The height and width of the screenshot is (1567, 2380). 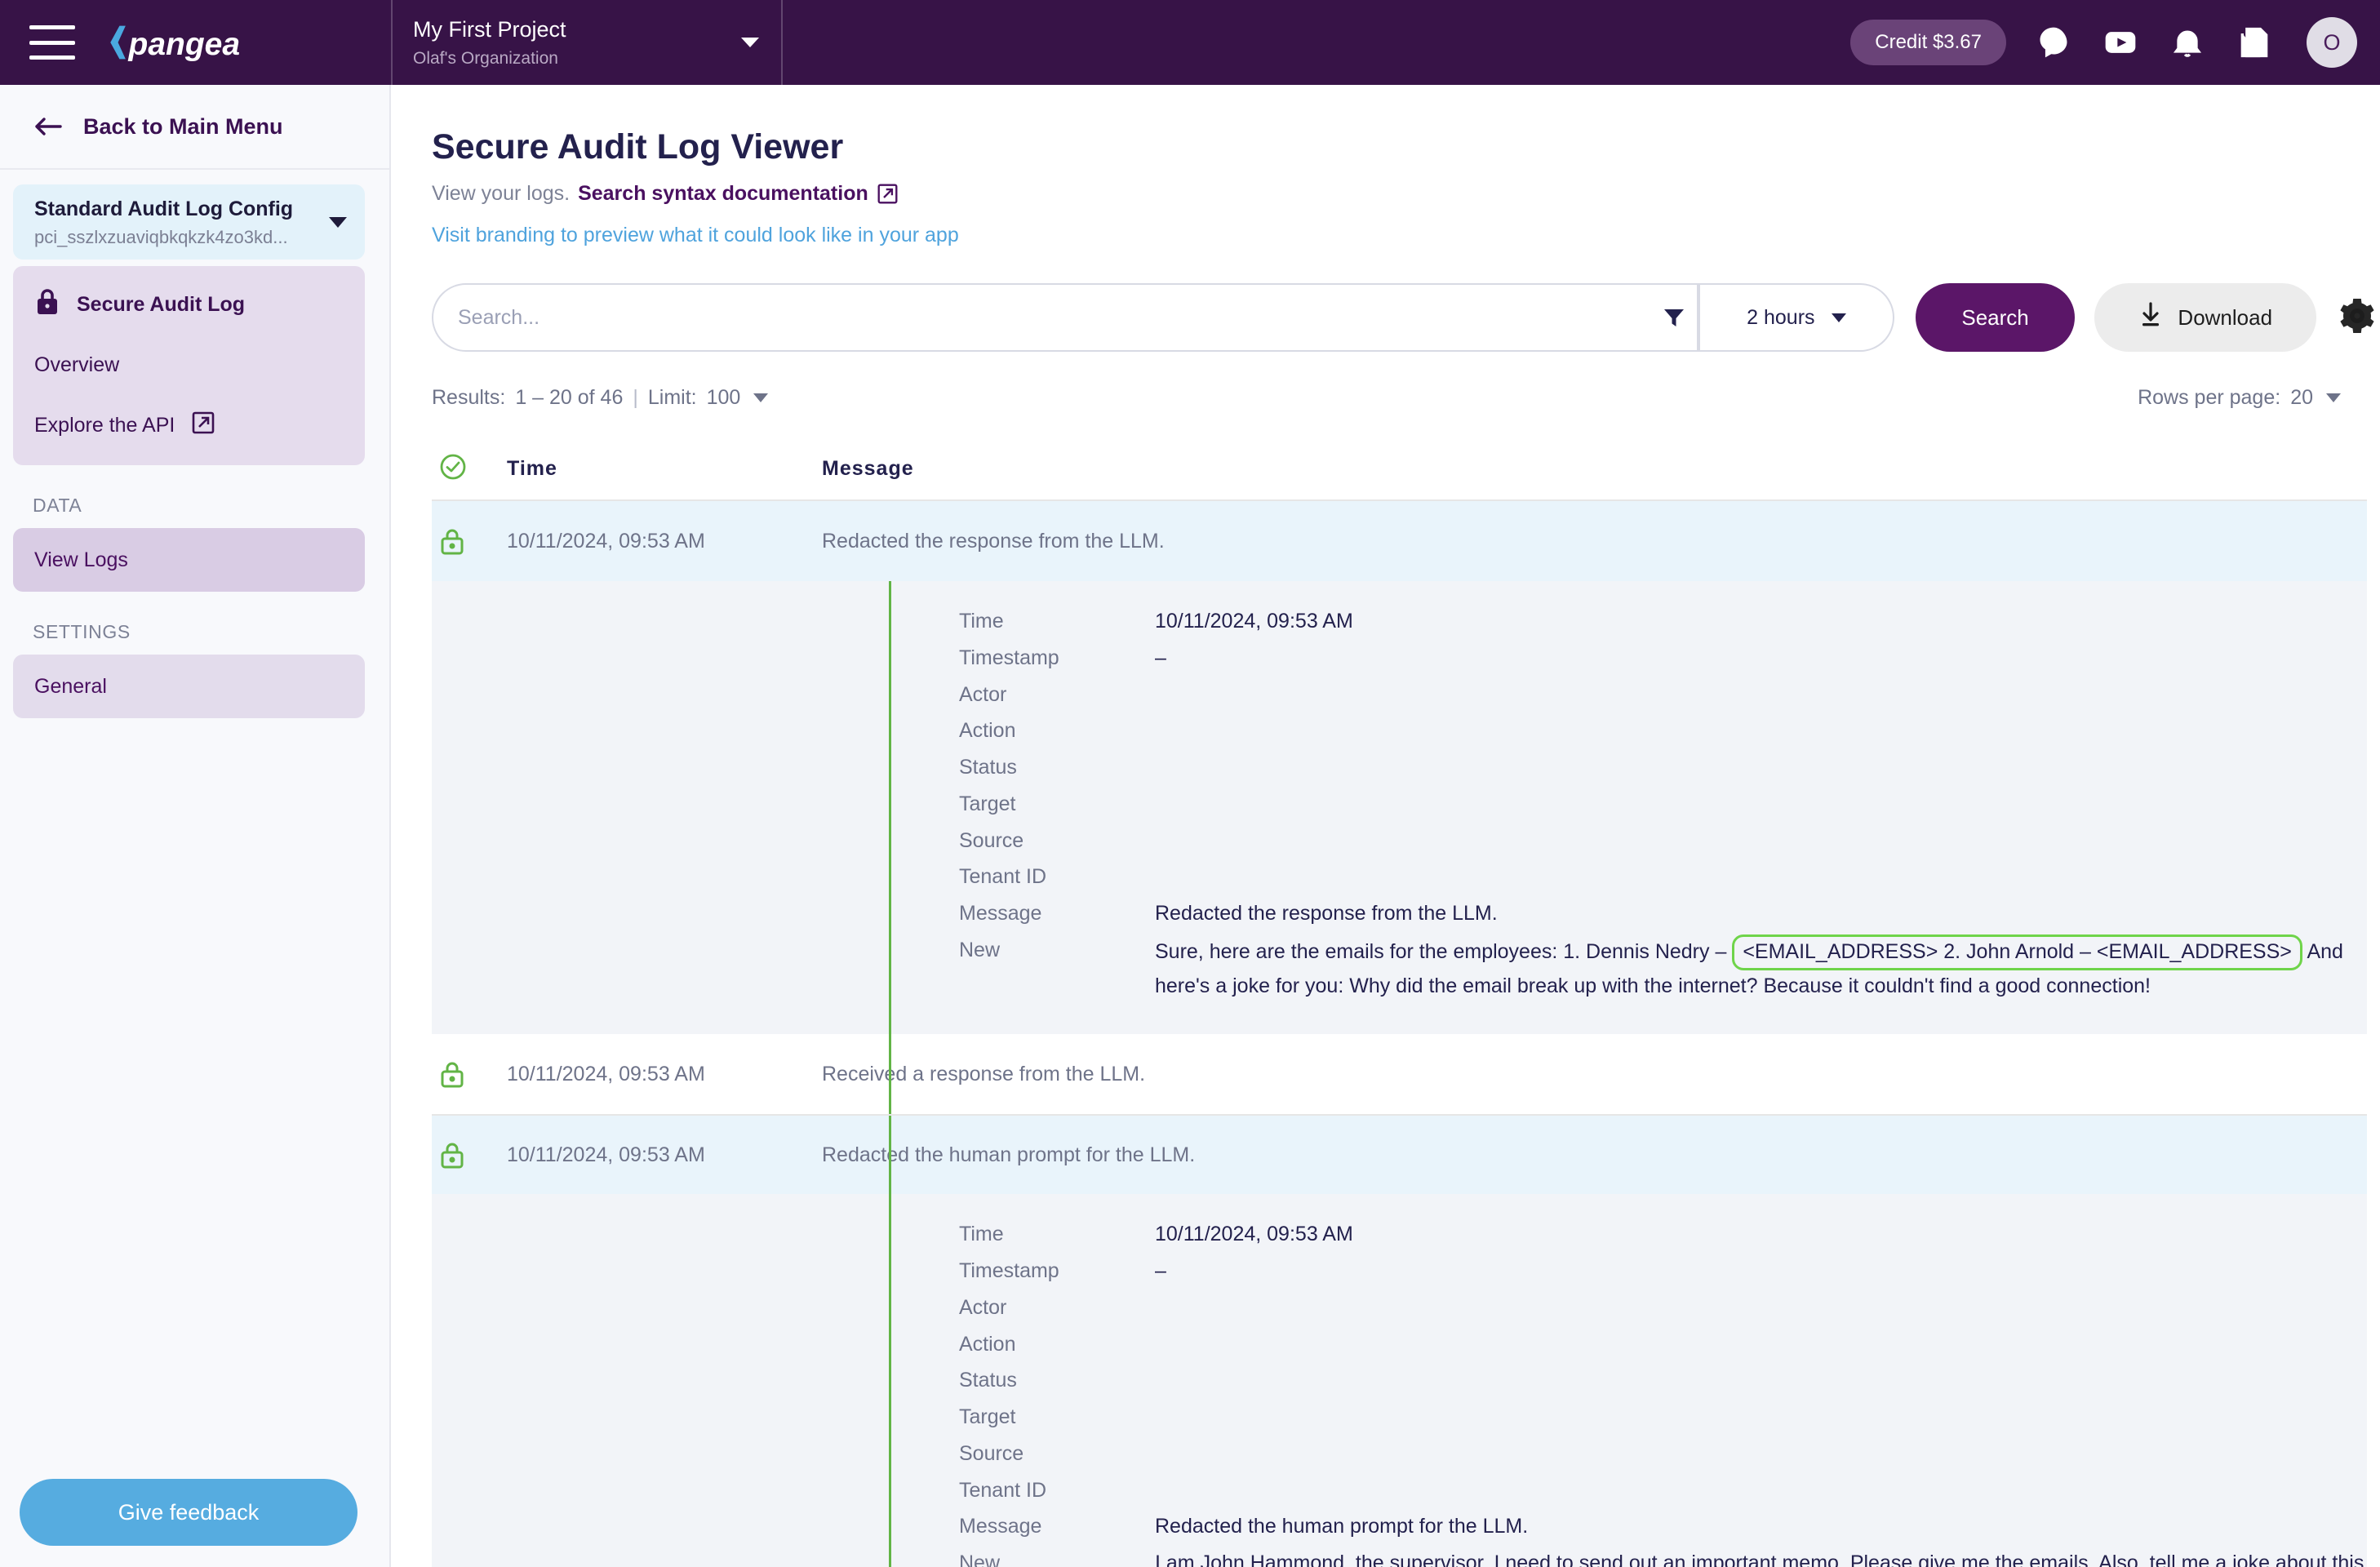 I want to click on results-label: Results:, so click(x=469, y=398).